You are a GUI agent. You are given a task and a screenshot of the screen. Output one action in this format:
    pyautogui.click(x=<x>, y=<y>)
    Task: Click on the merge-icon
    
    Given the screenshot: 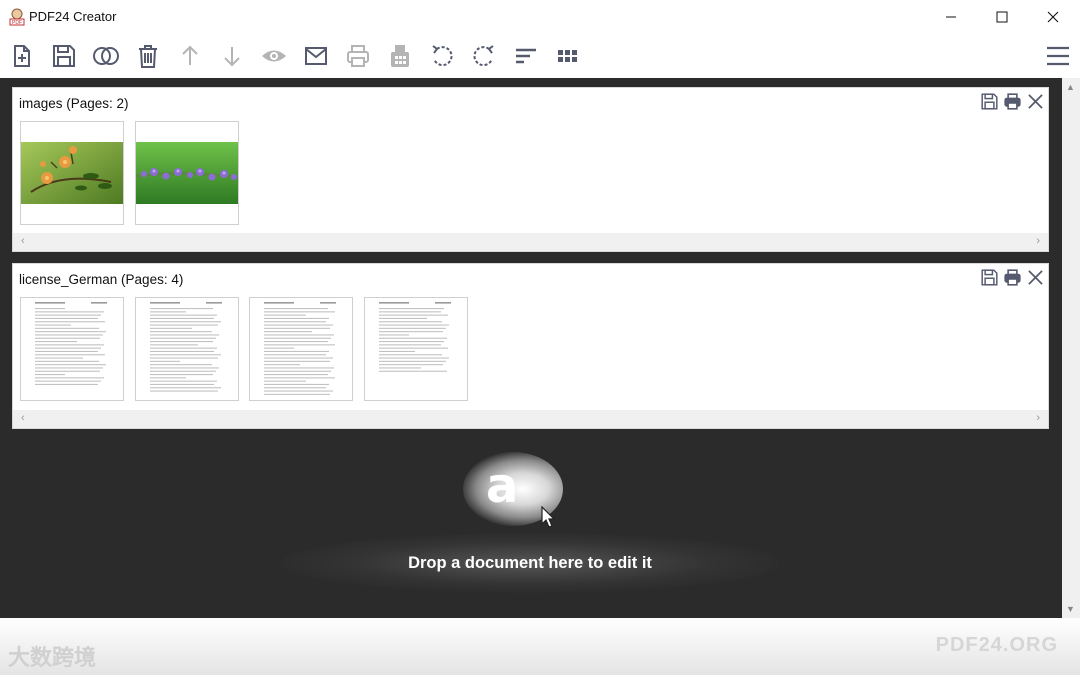 What is the action you would take?
    pyautogui.click(x=106, y=56)
    